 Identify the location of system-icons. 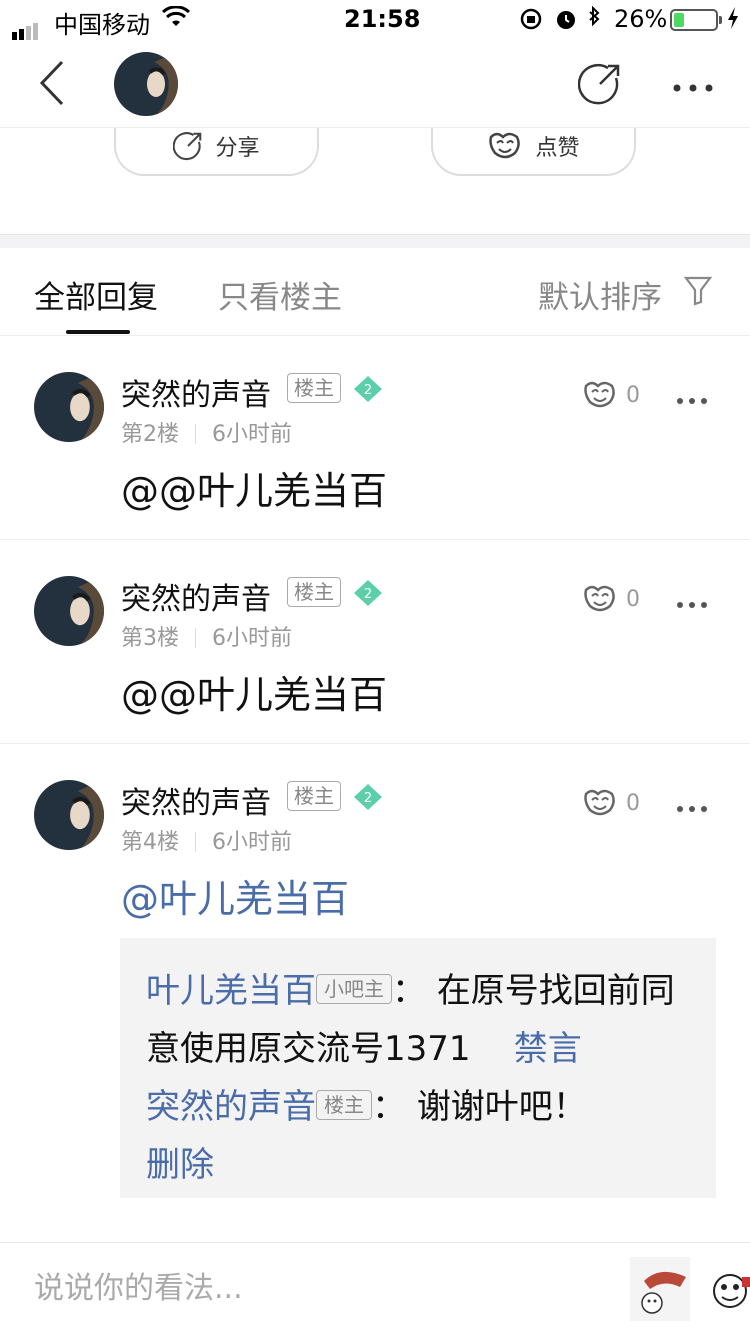
(565, 21).